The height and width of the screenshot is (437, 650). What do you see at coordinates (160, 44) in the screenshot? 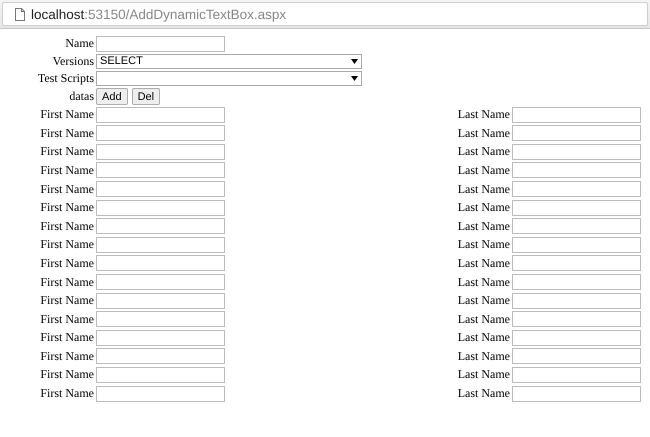
I see `text-field` at bounding box center [160, 44].